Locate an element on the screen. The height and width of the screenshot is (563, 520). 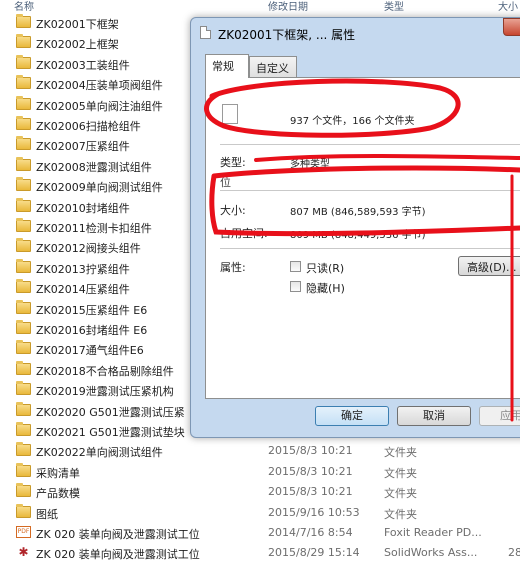
item-name: ZK02015压紧组件 E6 is located at coordinates (92, 310).